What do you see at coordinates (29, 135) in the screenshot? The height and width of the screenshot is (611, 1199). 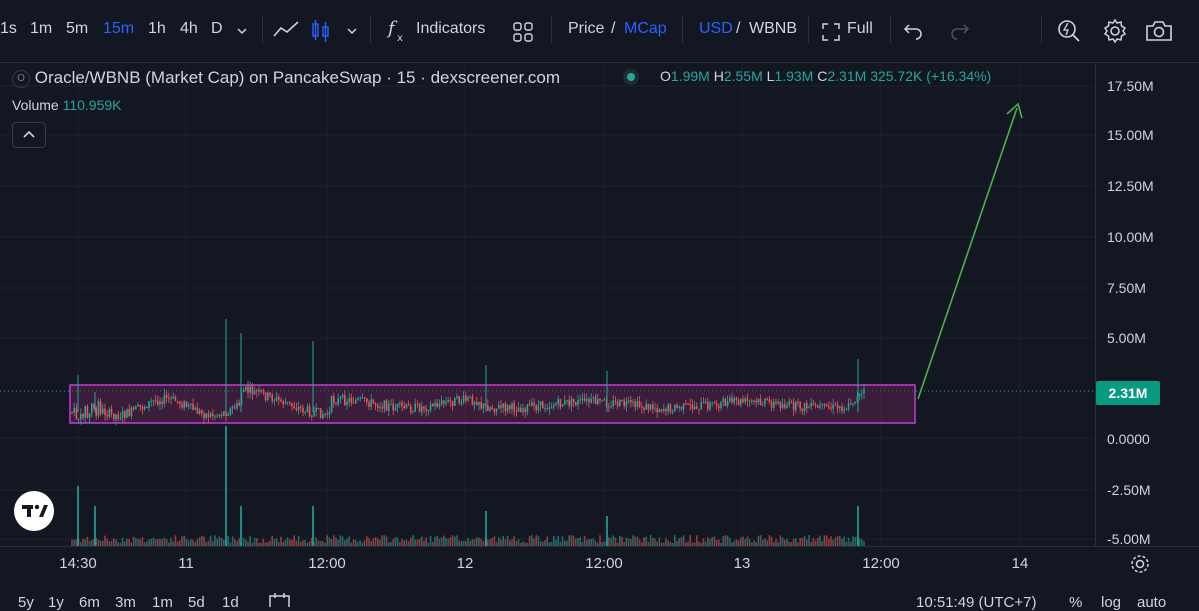 I see `collapse-legend-button` at bounding box center [29, 135].